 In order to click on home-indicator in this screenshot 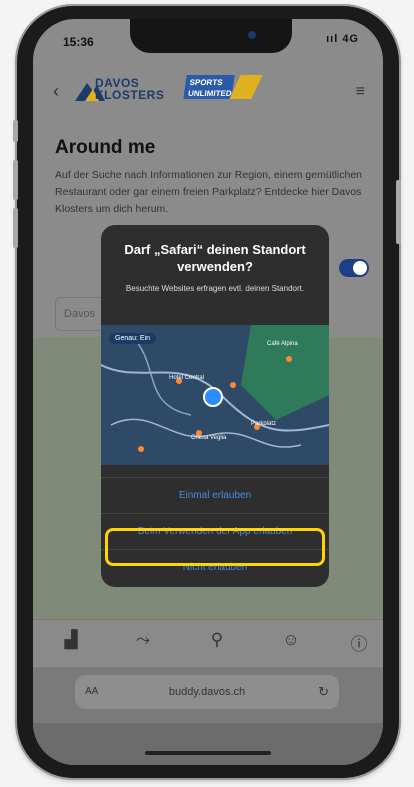, I will do `click(208, 753)`.